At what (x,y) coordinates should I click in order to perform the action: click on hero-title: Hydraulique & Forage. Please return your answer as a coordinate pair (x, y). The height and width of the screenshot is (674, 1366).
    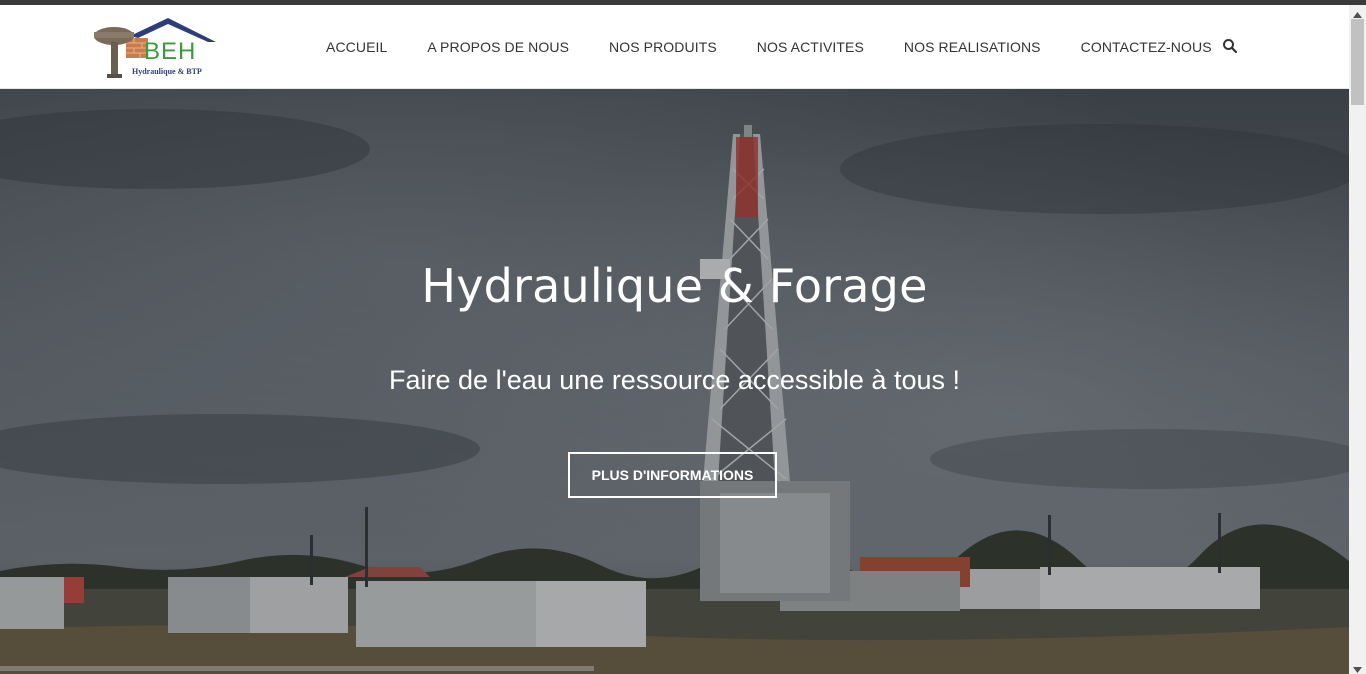
    Looking at the image, I should click on (674, 286).